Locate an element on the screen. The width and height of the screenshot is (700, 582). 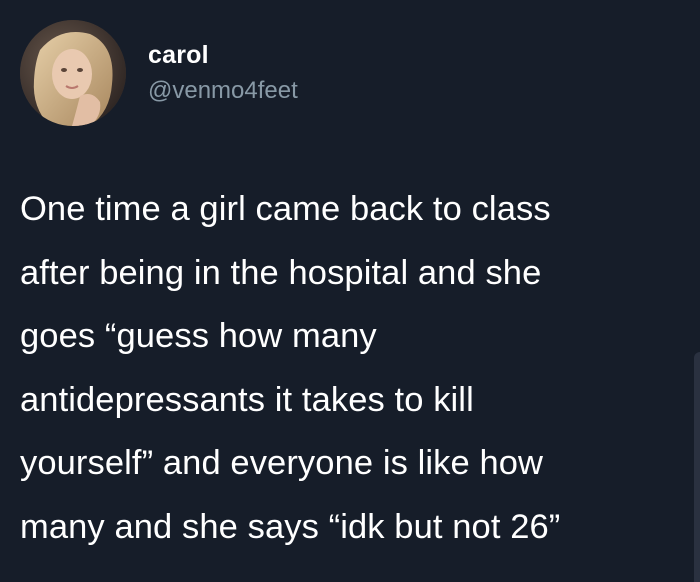
profile-photo-icon is located at coordinates (73, 73).